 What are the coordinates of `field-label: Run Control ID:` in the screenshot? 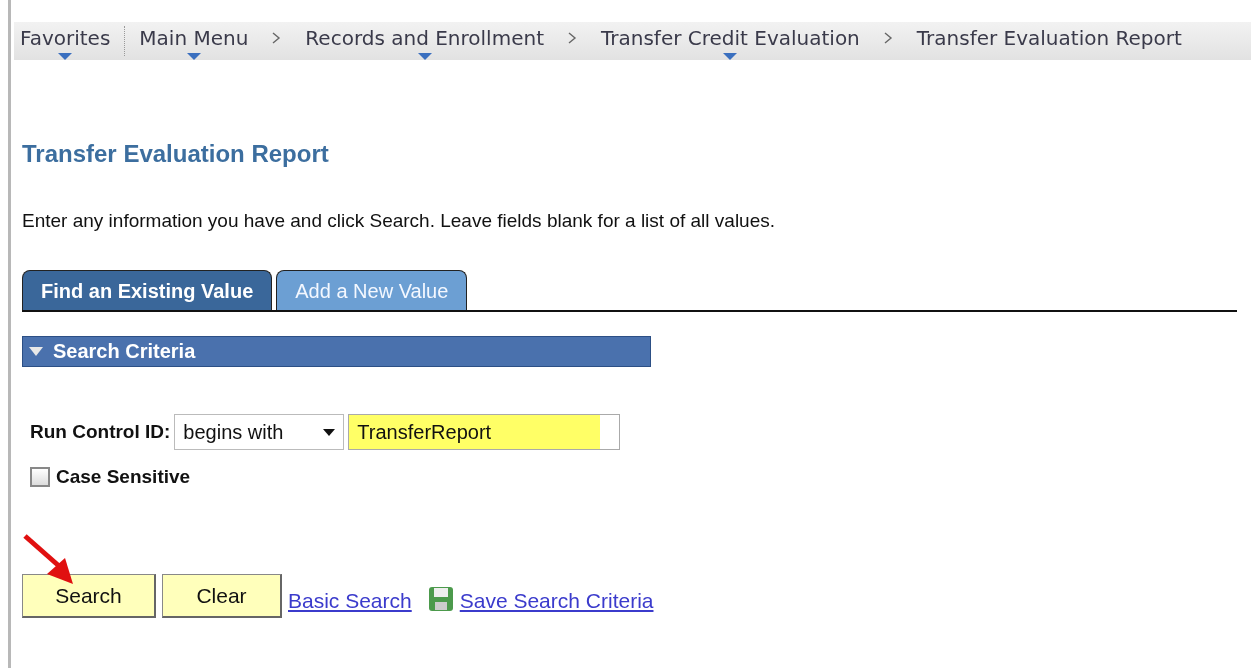 It's located at (100, 432).